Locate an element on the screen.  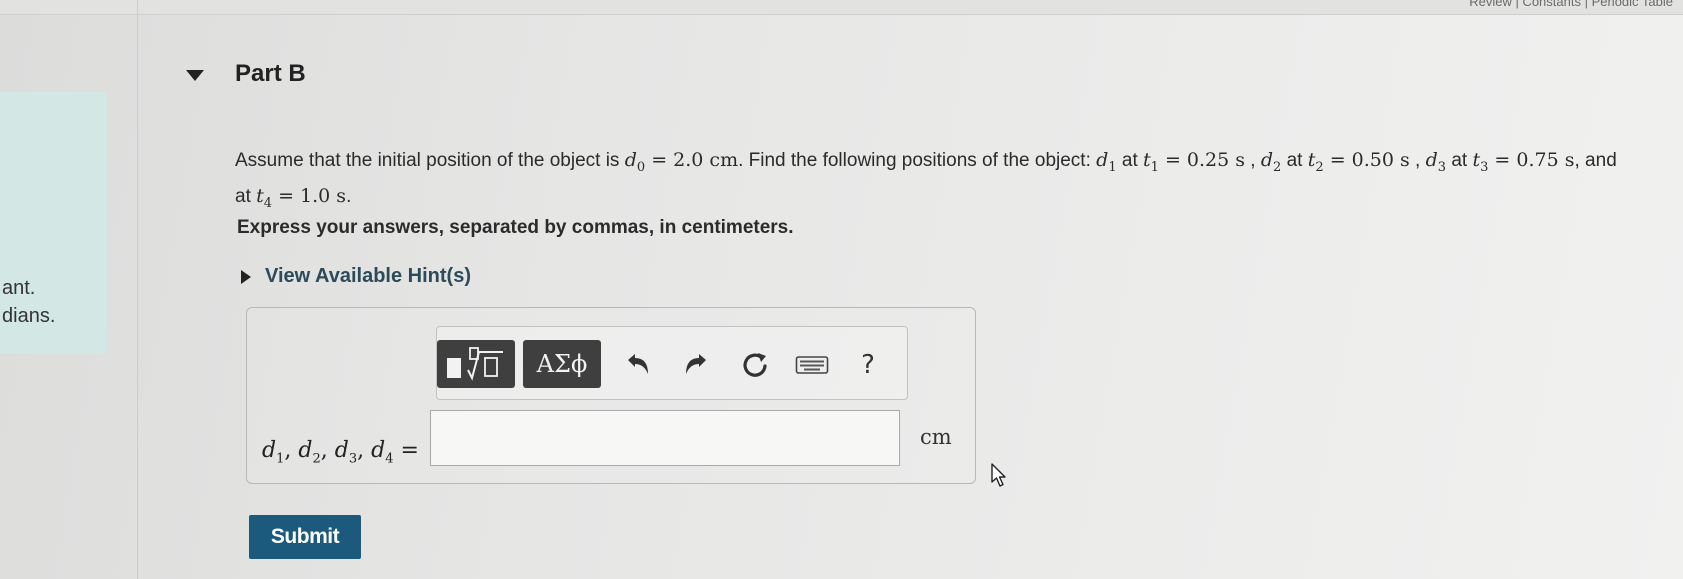
reset-icon is located at coordinates (755, 365).